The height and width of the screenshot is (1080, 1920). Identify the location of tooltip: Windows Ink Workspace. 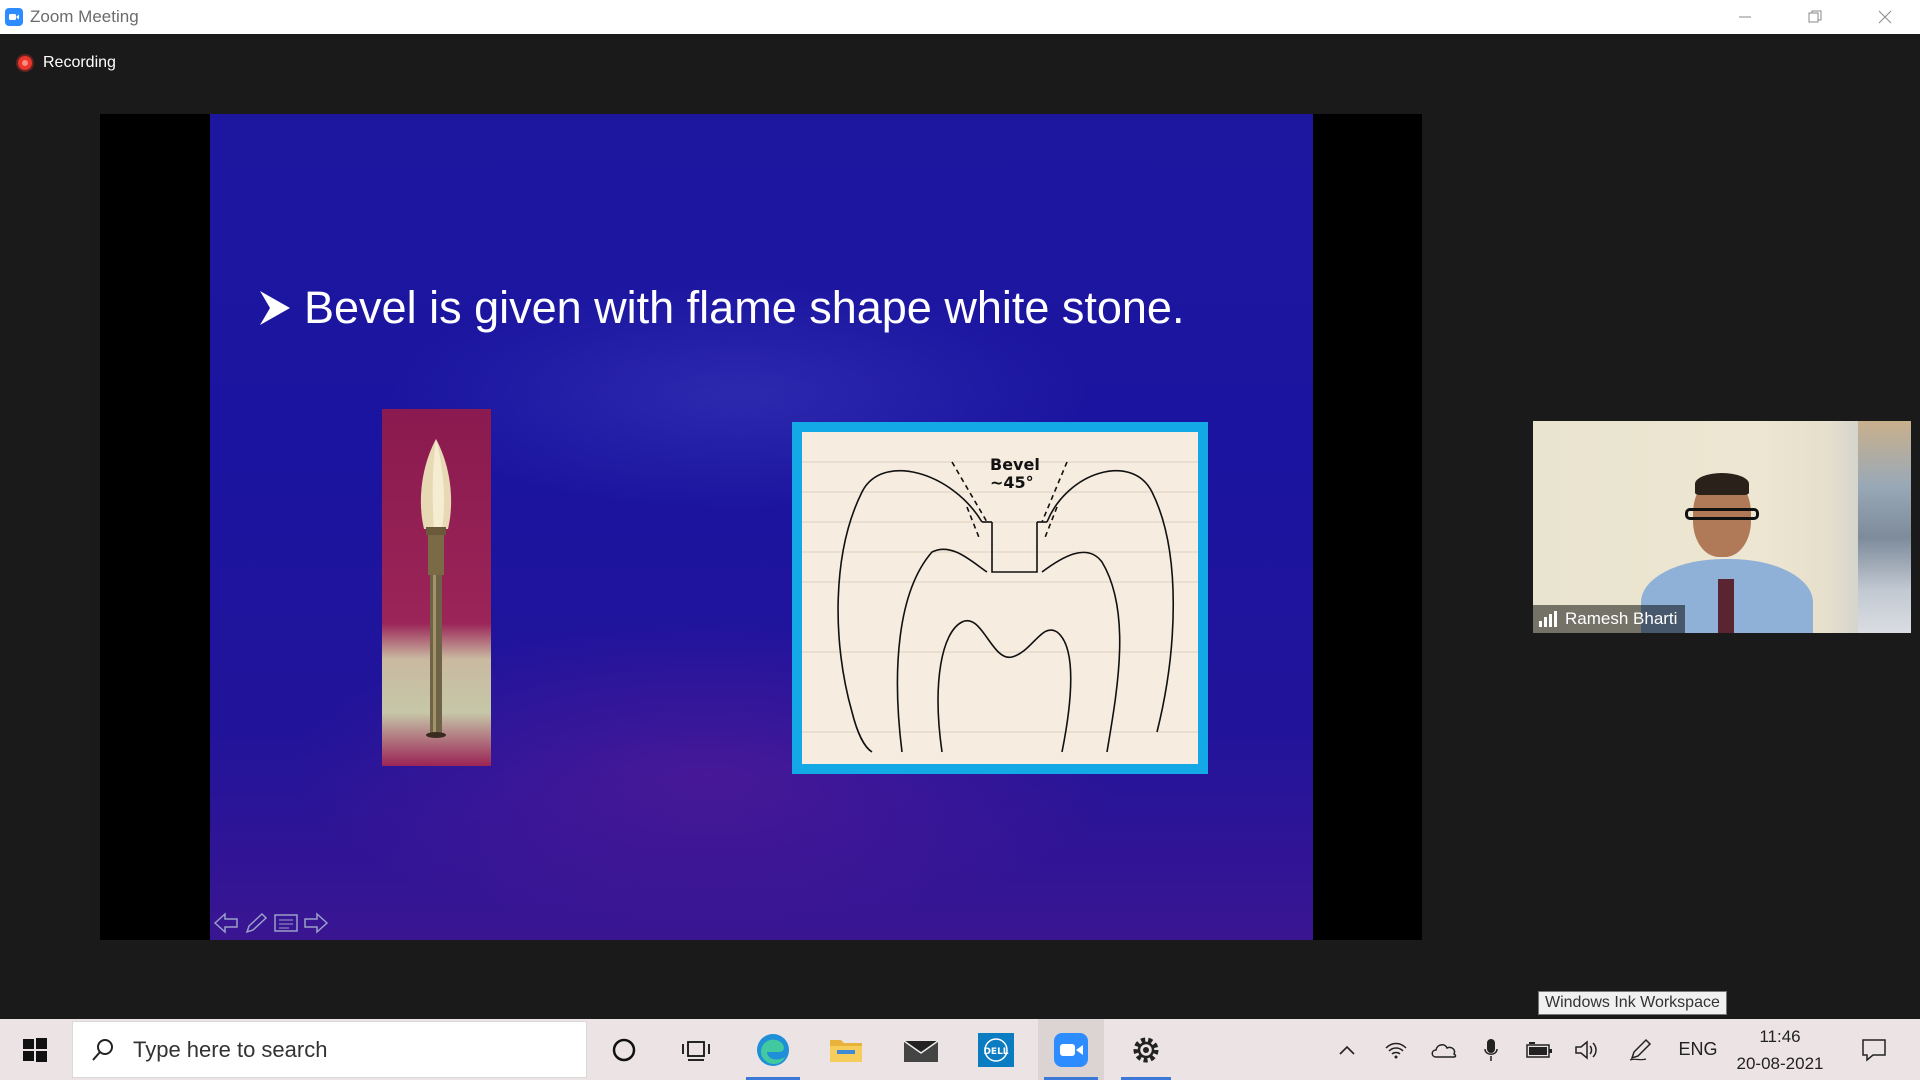
(1632, 1003).